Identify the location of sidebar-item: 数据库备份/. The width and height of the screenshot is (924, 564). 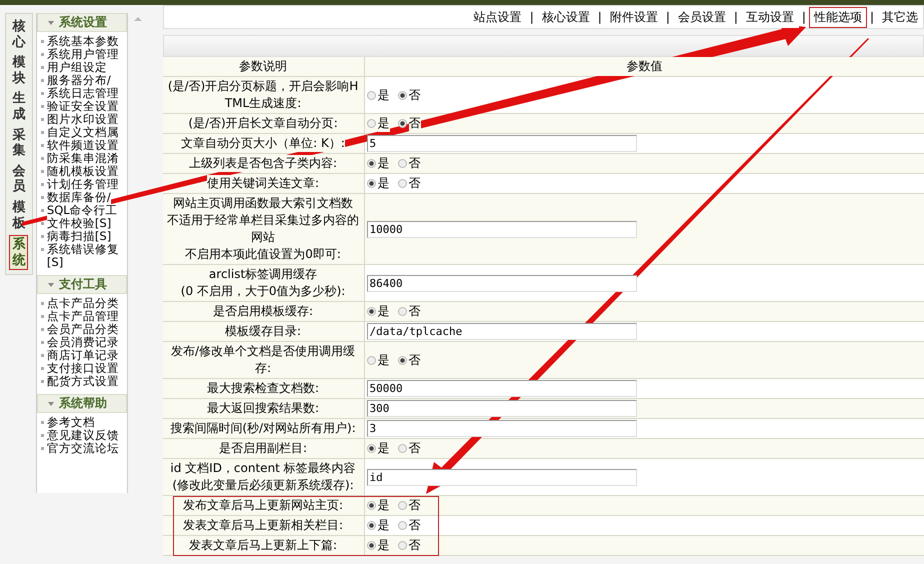
(78, 197).